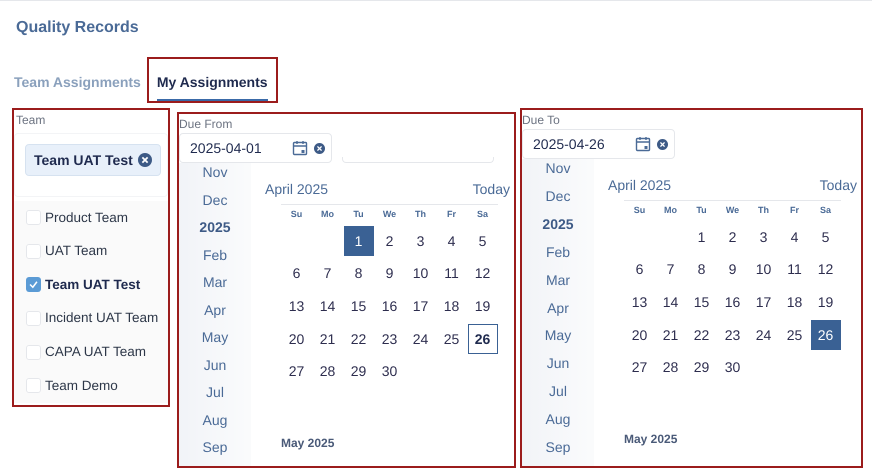  What do you see at coordinates (825, 335) in the screenshot?
I see `calendar-day: 26` at bounding box center [825, 335].